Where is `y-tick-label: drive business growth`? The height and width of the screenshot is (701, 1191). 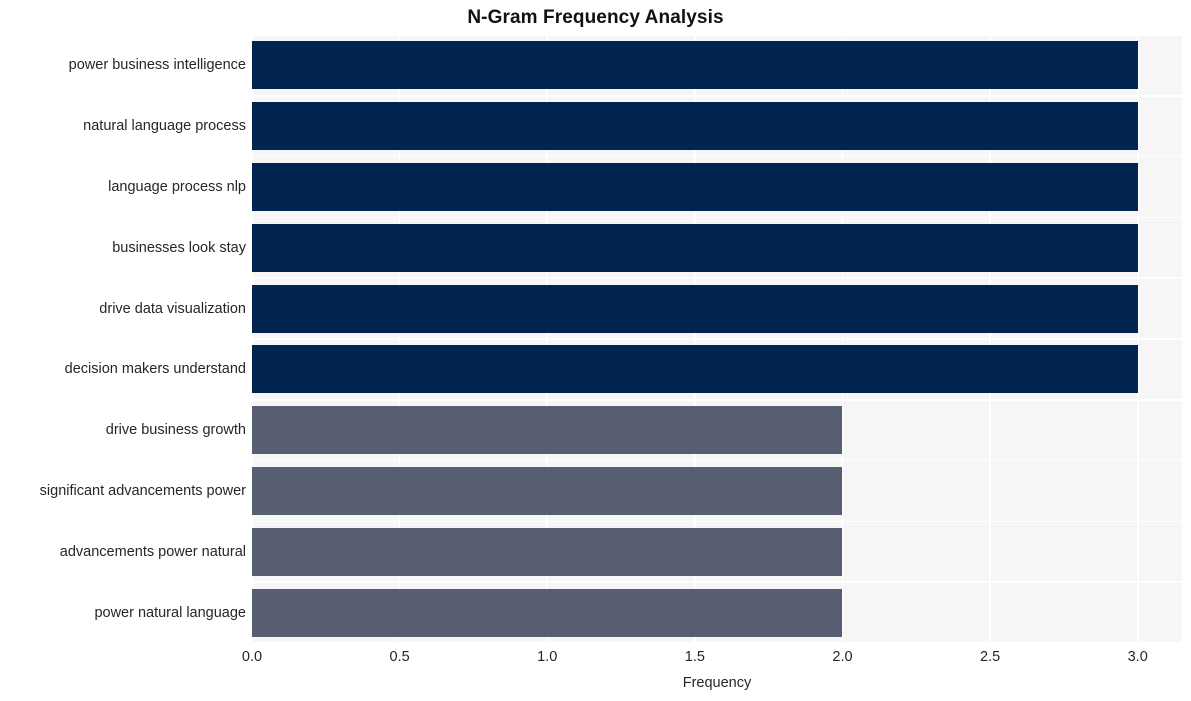
y-tick-label: drive business growth is located at coordinates (175, 430).